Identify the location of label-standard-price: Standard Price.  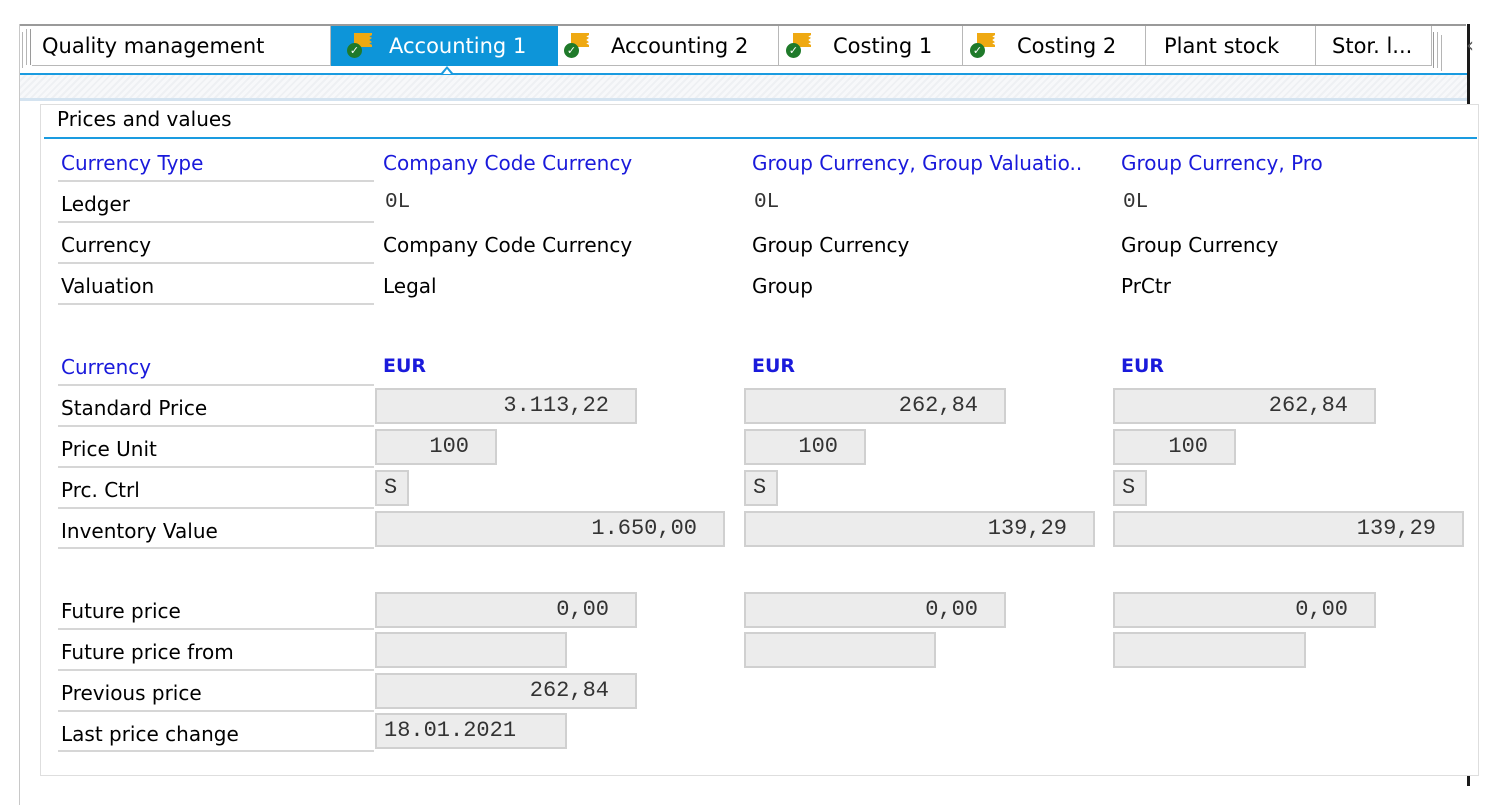
(134, 408).